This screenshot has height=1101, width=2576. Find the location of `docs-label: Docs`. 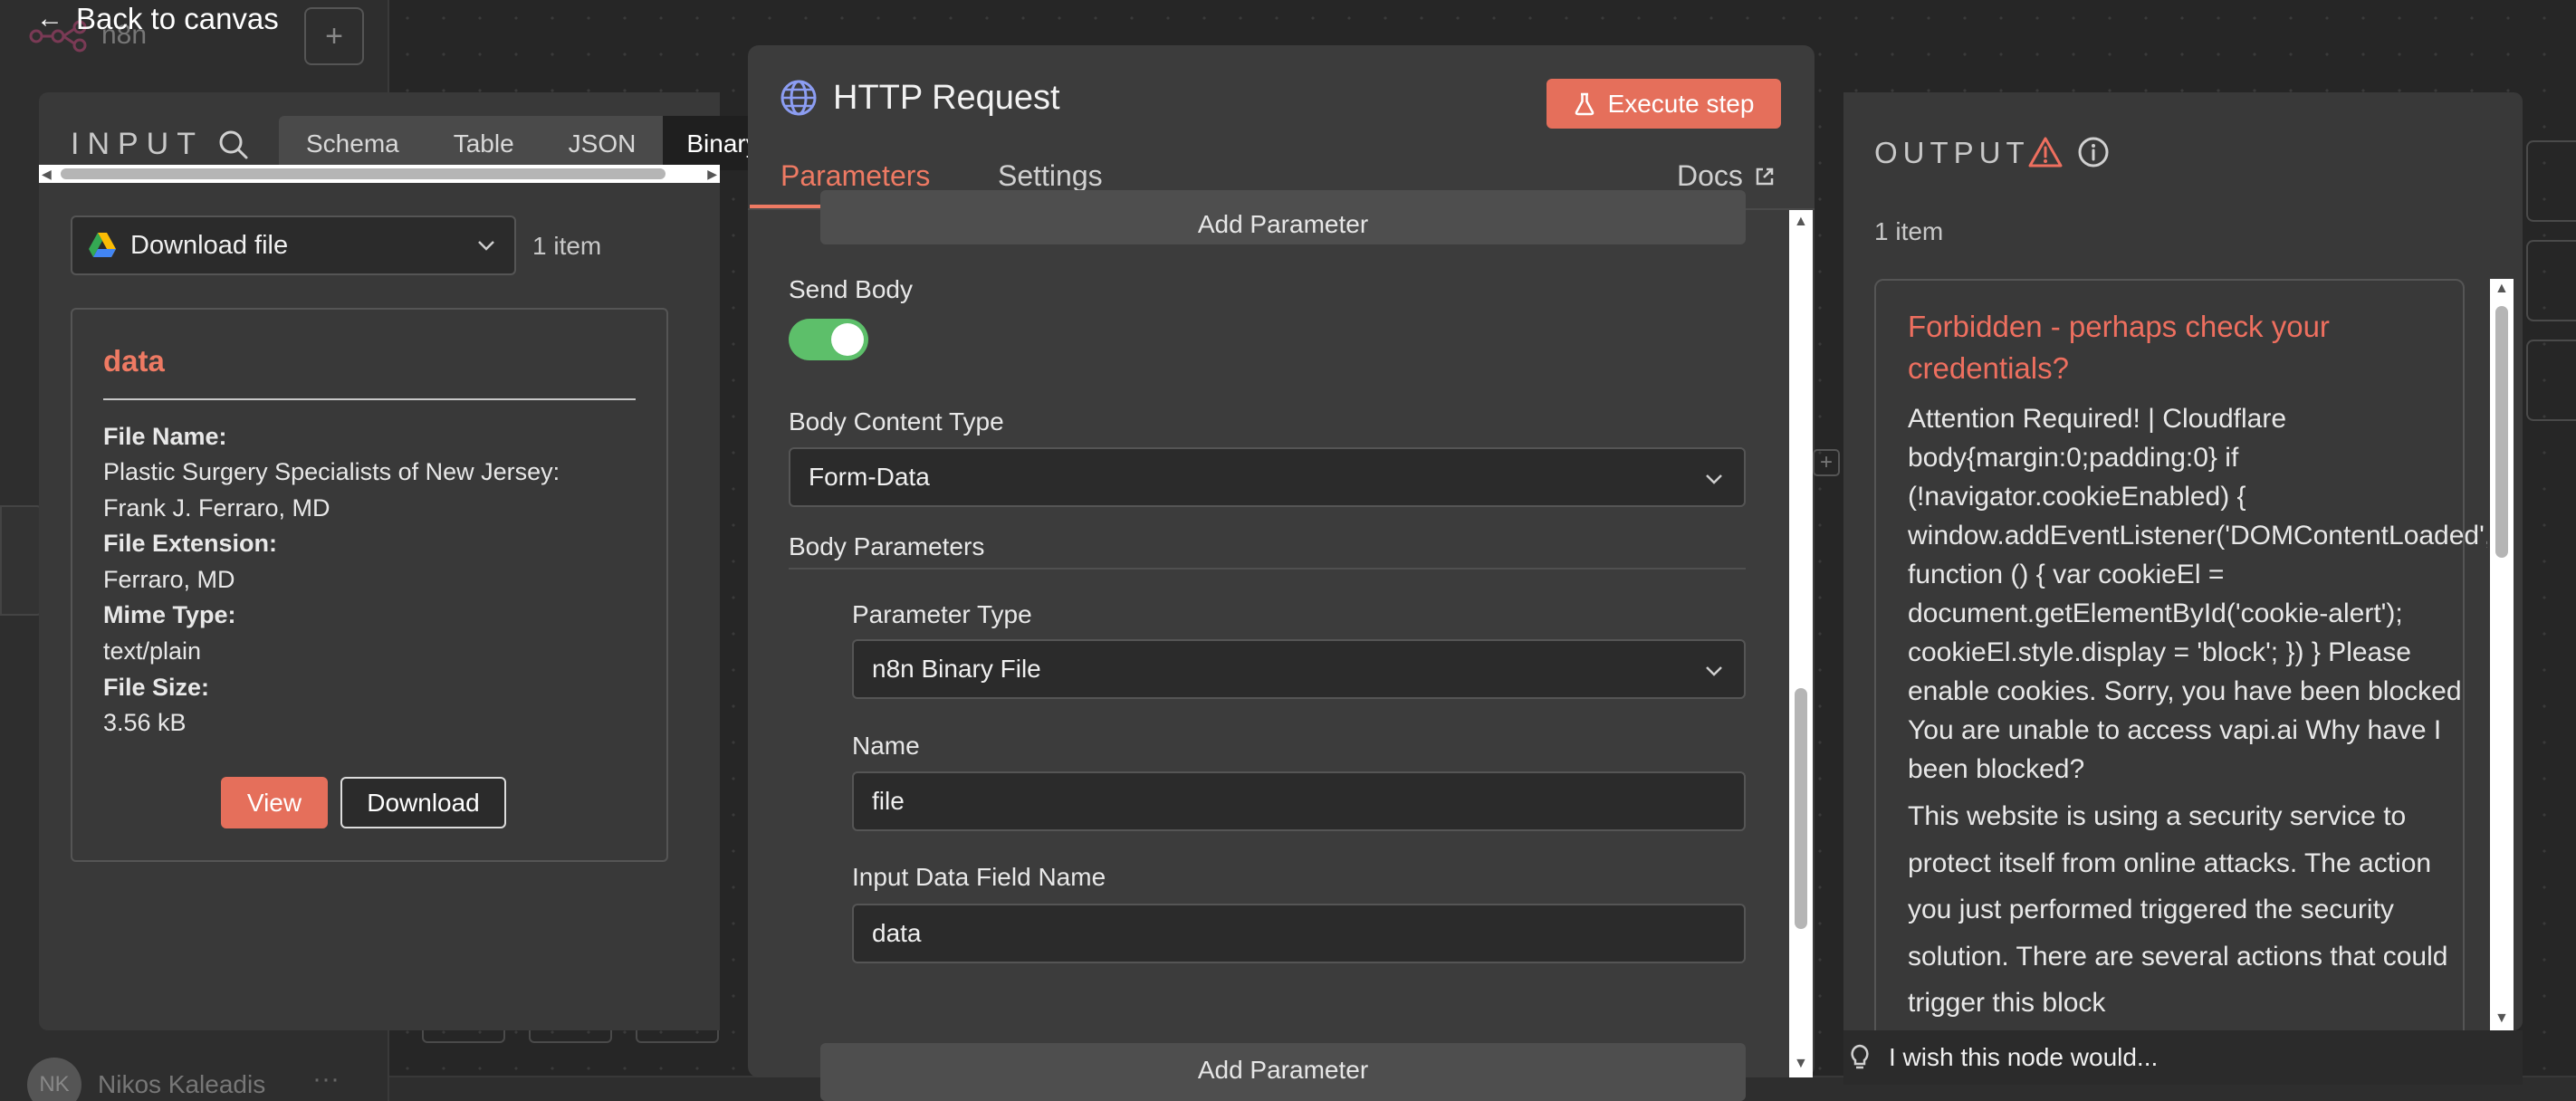

docs-label: Docs is located at coordinates (1710, 176).